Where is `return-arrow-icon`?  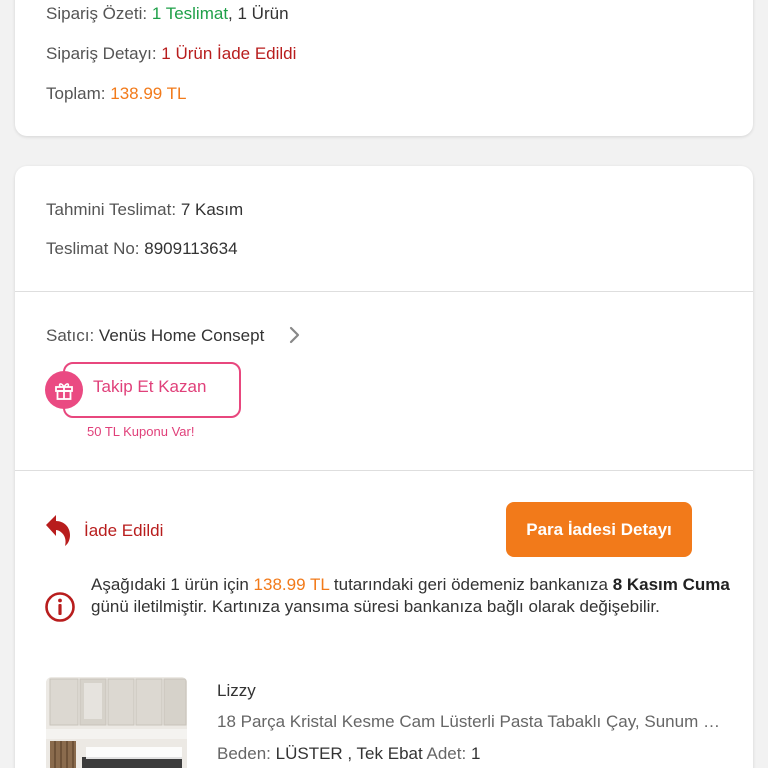
return-arrow-icon is located at coordinates (58, 530).